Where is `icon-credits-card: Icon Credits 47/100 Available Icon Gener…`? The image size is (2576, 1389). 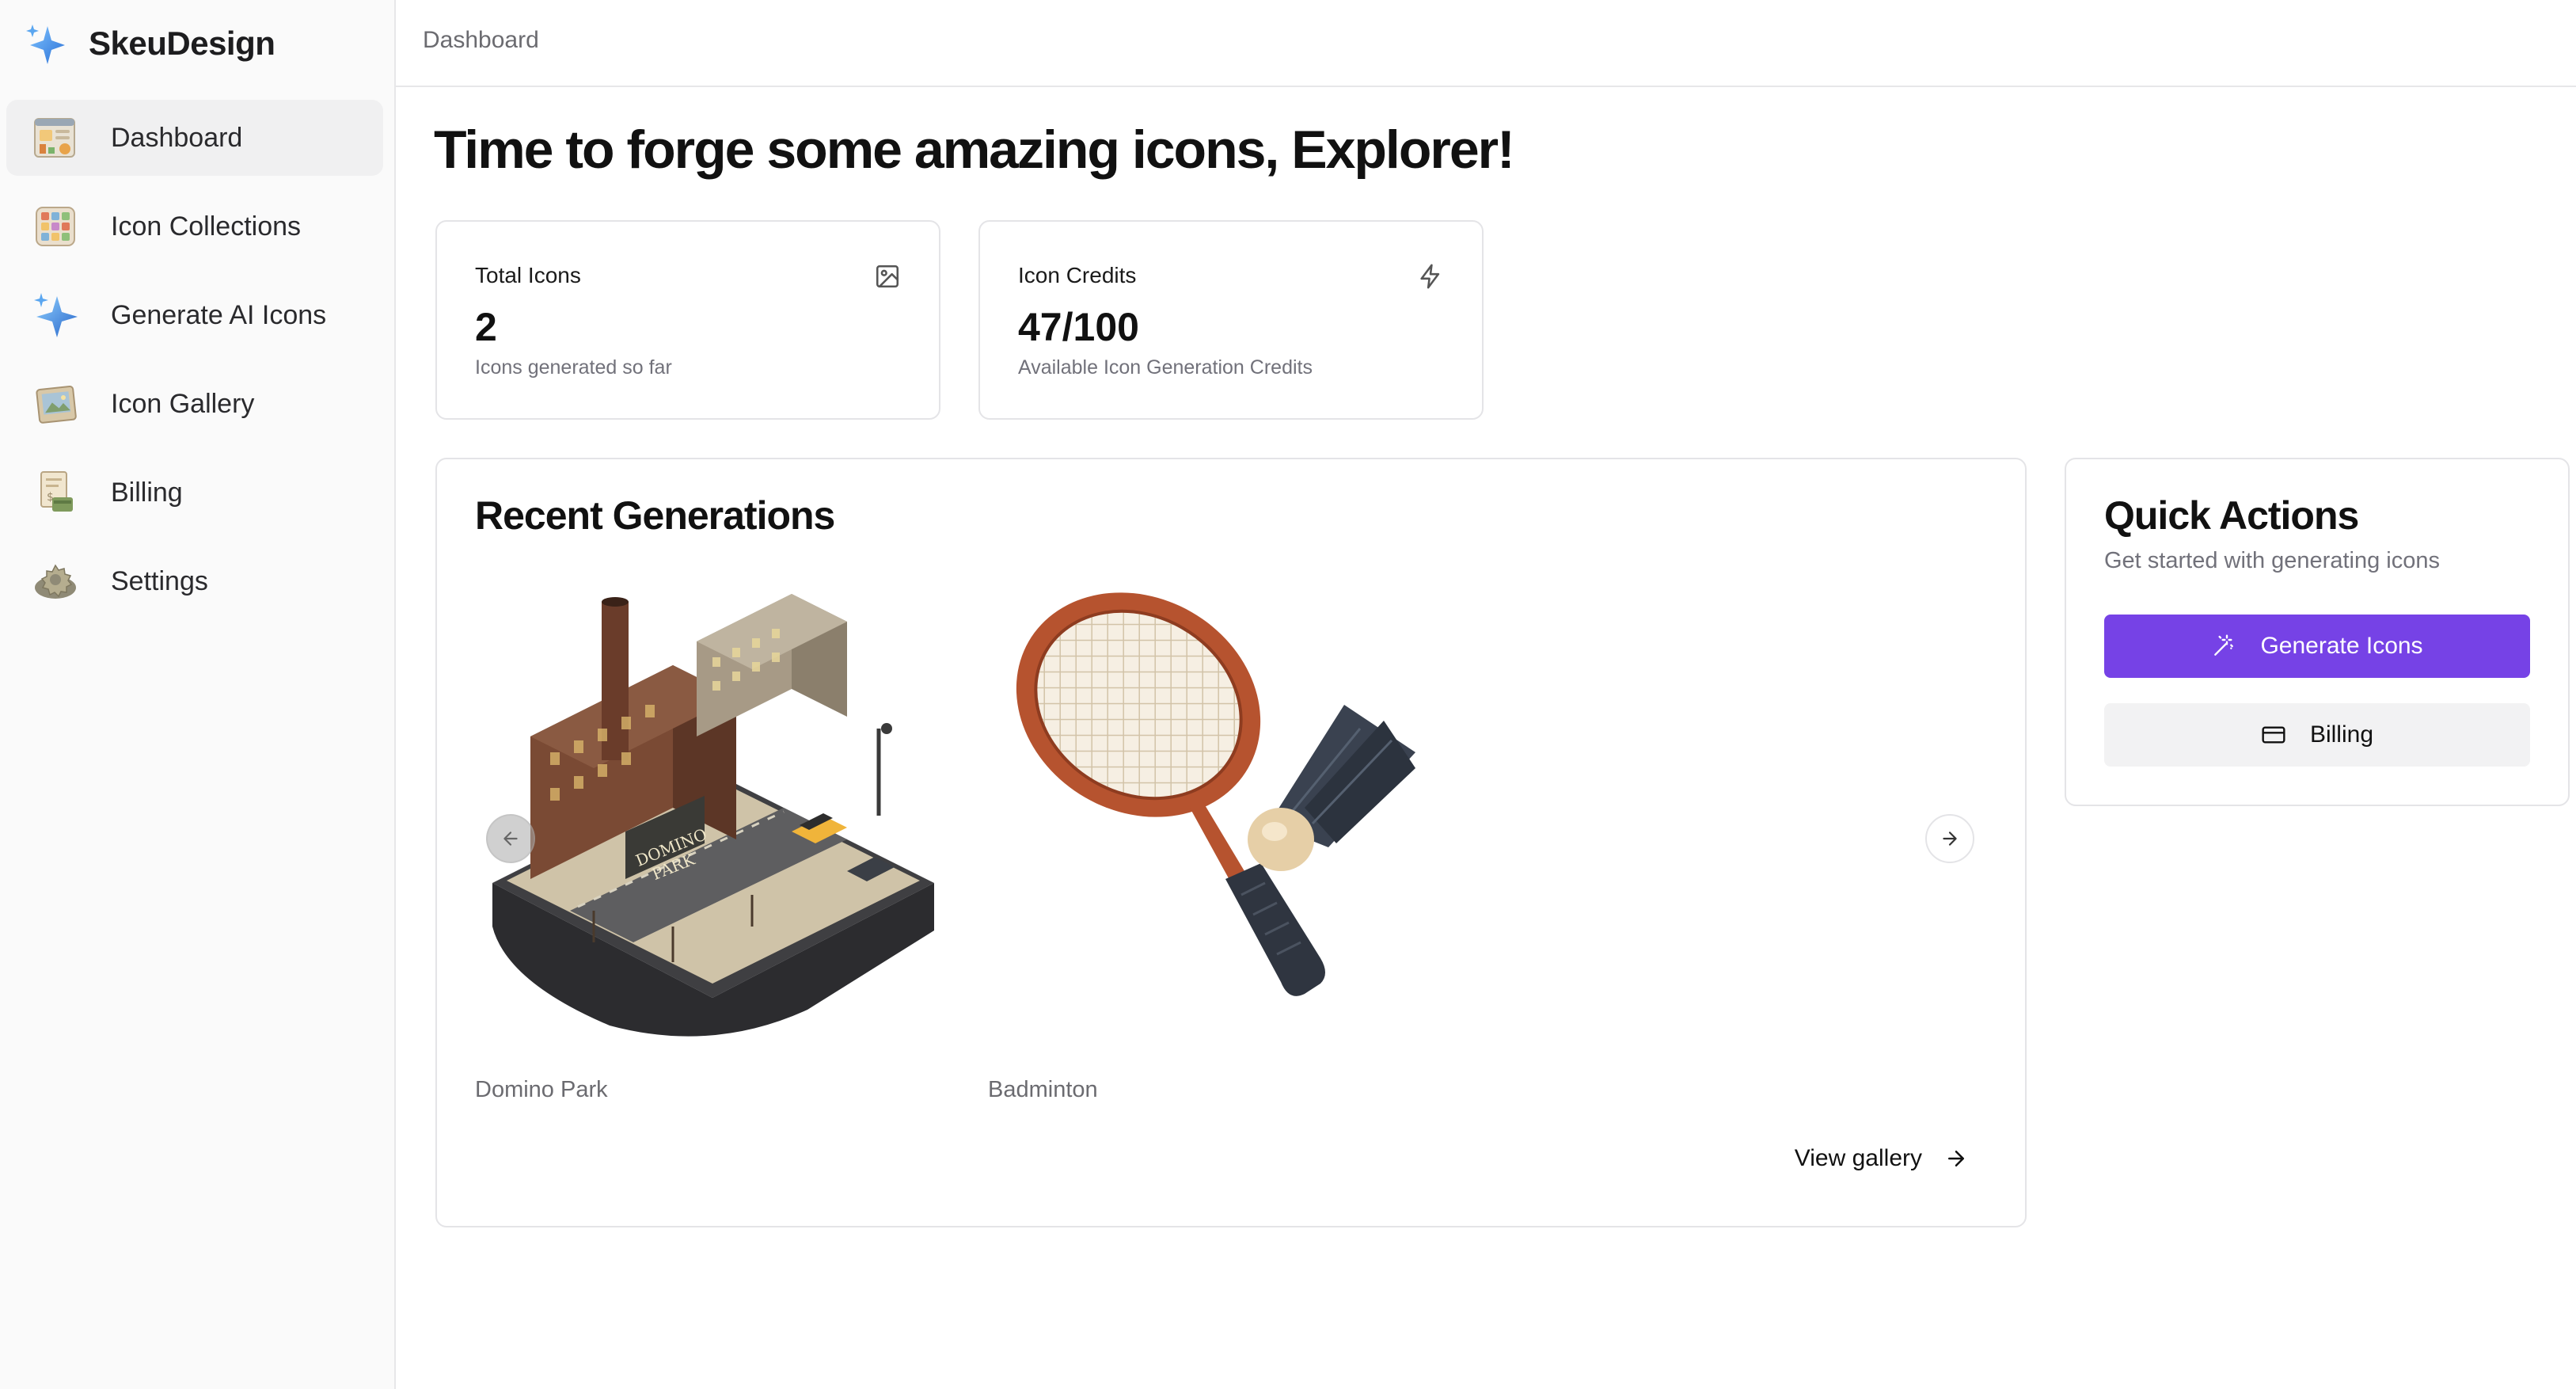
icon-credits-card: Icon Credits 47/100 Available Icon Gener… is located at coordinates (1231, 320).